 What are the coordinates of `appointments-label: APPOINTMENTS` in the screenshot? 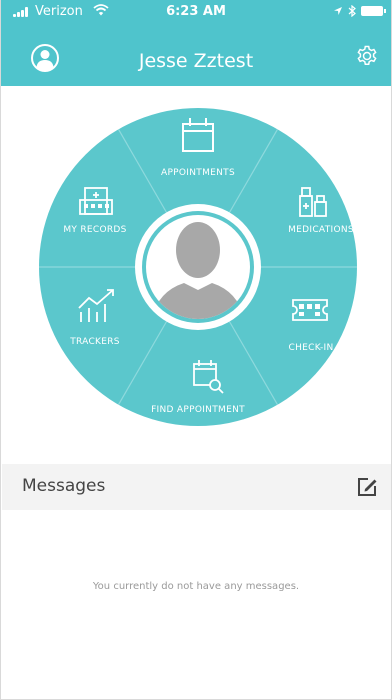 It's located at (198, 173).